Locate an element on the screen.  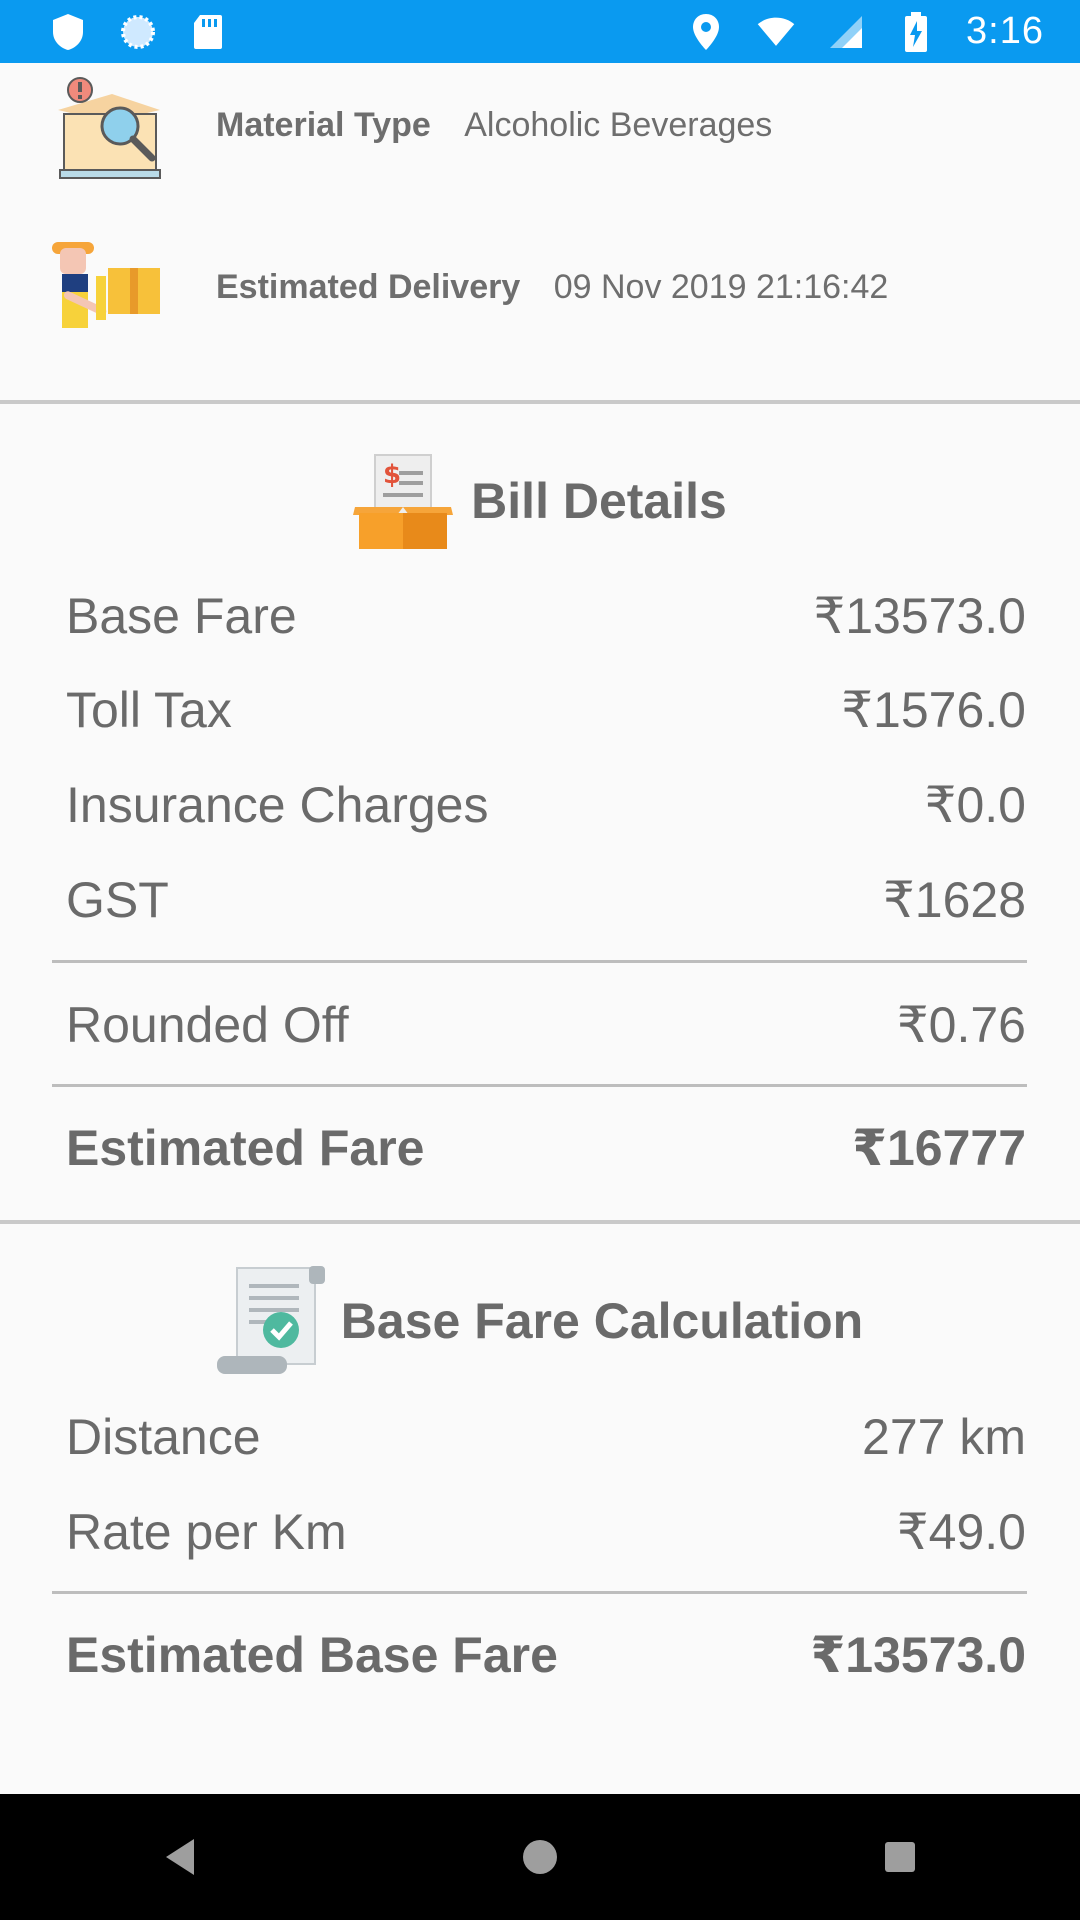
signal-icon is located at coordinates (846, 32).